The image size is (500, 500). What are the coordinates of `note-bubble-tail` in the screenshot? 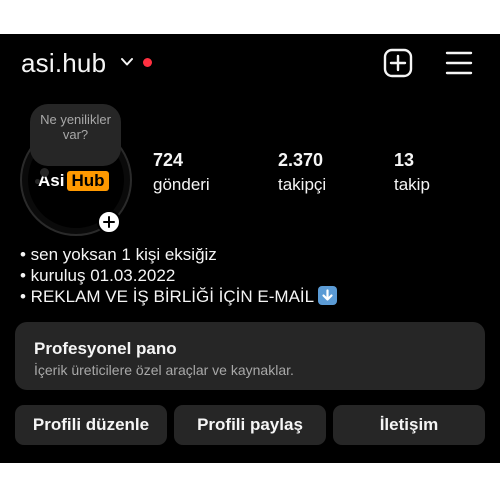 It's located at (44, 172).